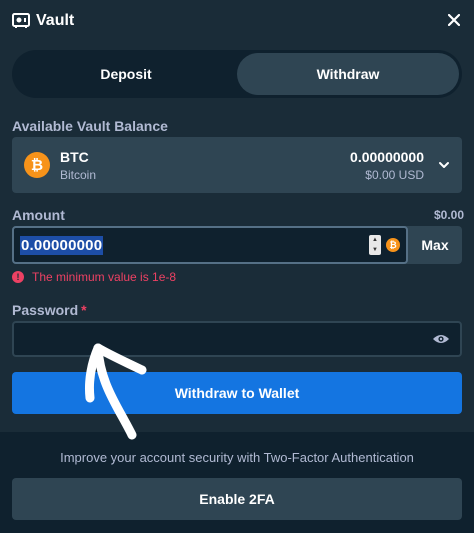  What do you see at coordinates (74, 156) in the screenshot?
I see `coin-code: BTC` at bounding box center [74, 156].